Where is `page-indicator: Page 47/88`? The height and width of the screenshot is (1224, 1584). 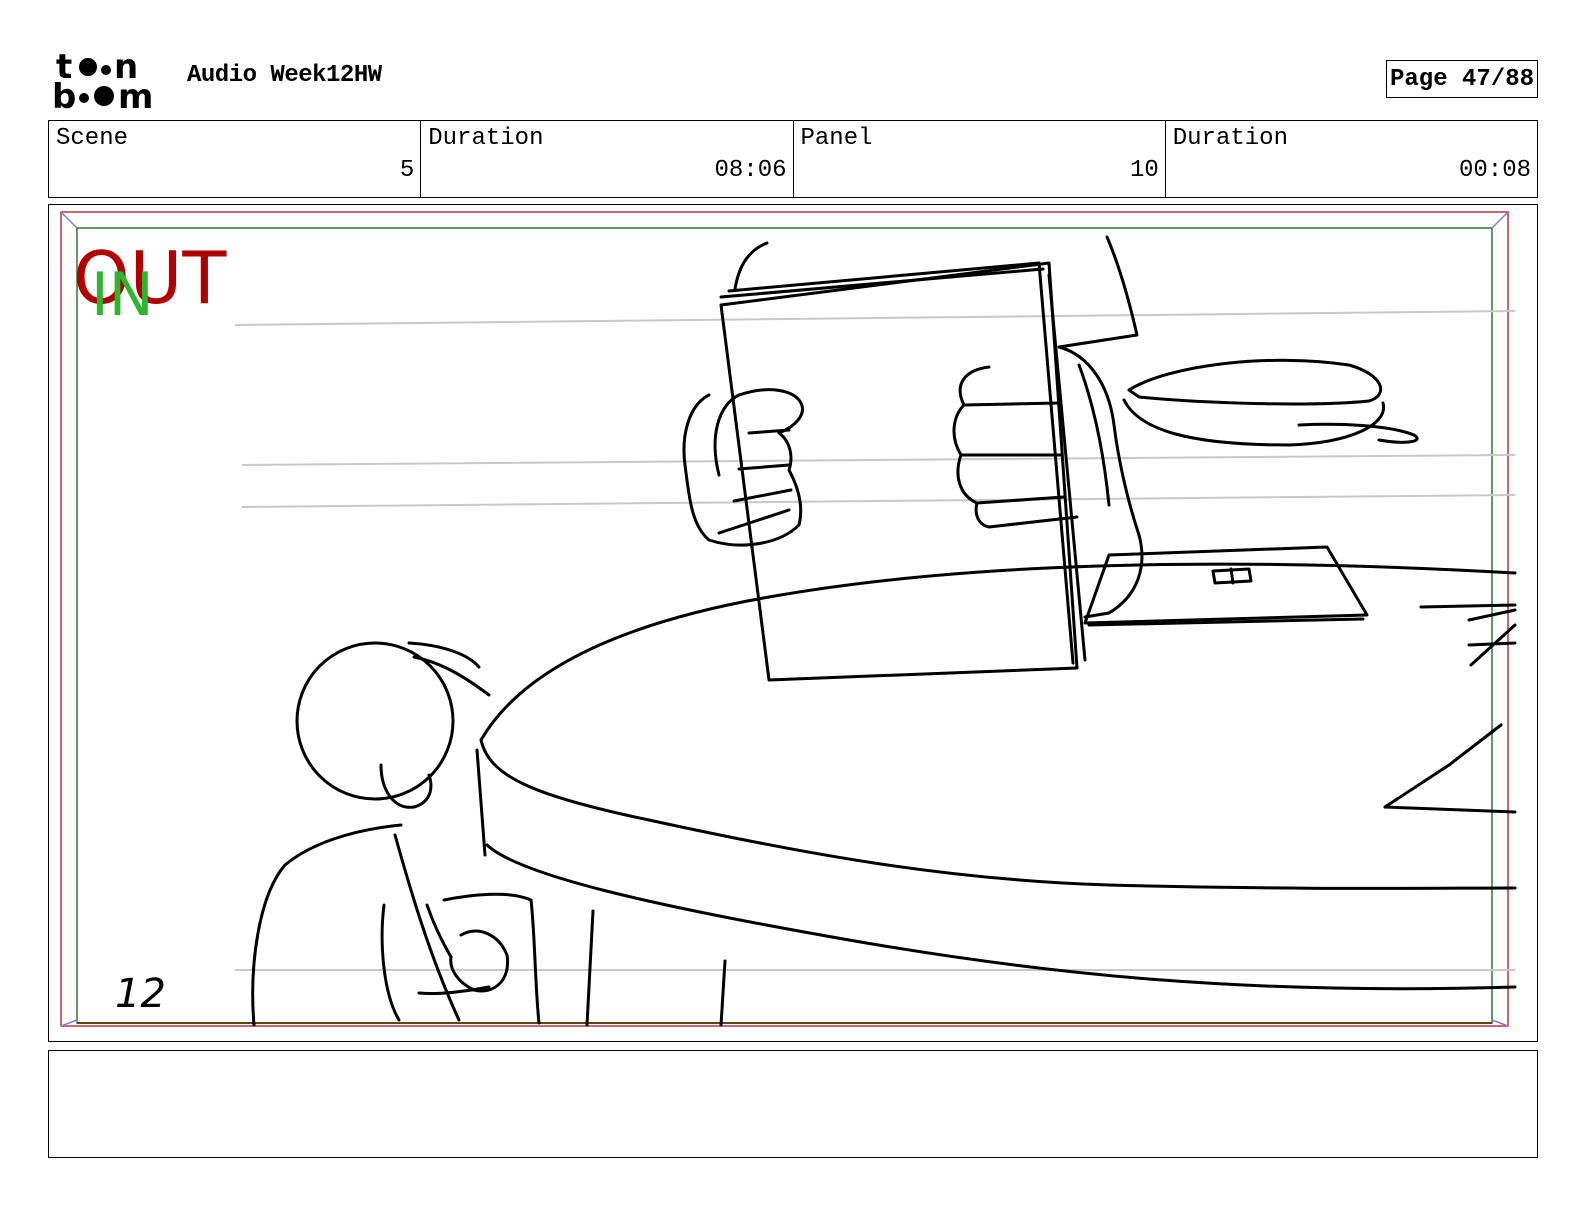
page-indicator: Page 47/88 is located at coordinates (1462, 79).